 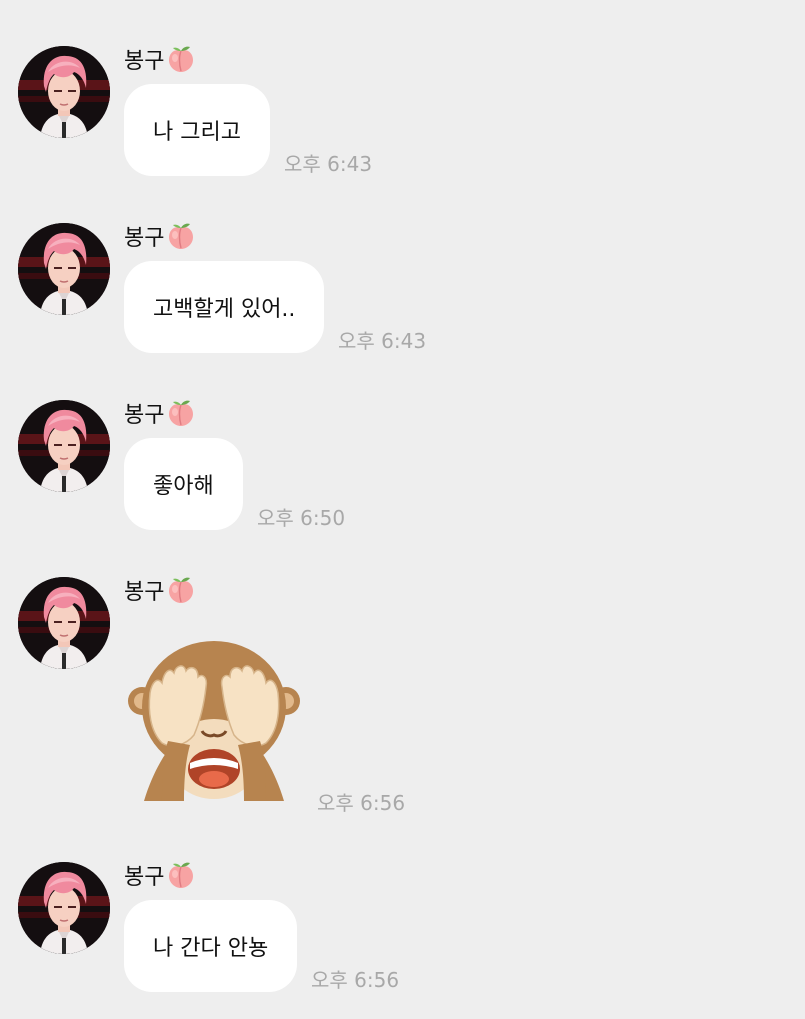 What do you see at coordinates (301, 518) in the screenshot?
I see `message-time: 오후 6:50` at bounding box center [301, 518].